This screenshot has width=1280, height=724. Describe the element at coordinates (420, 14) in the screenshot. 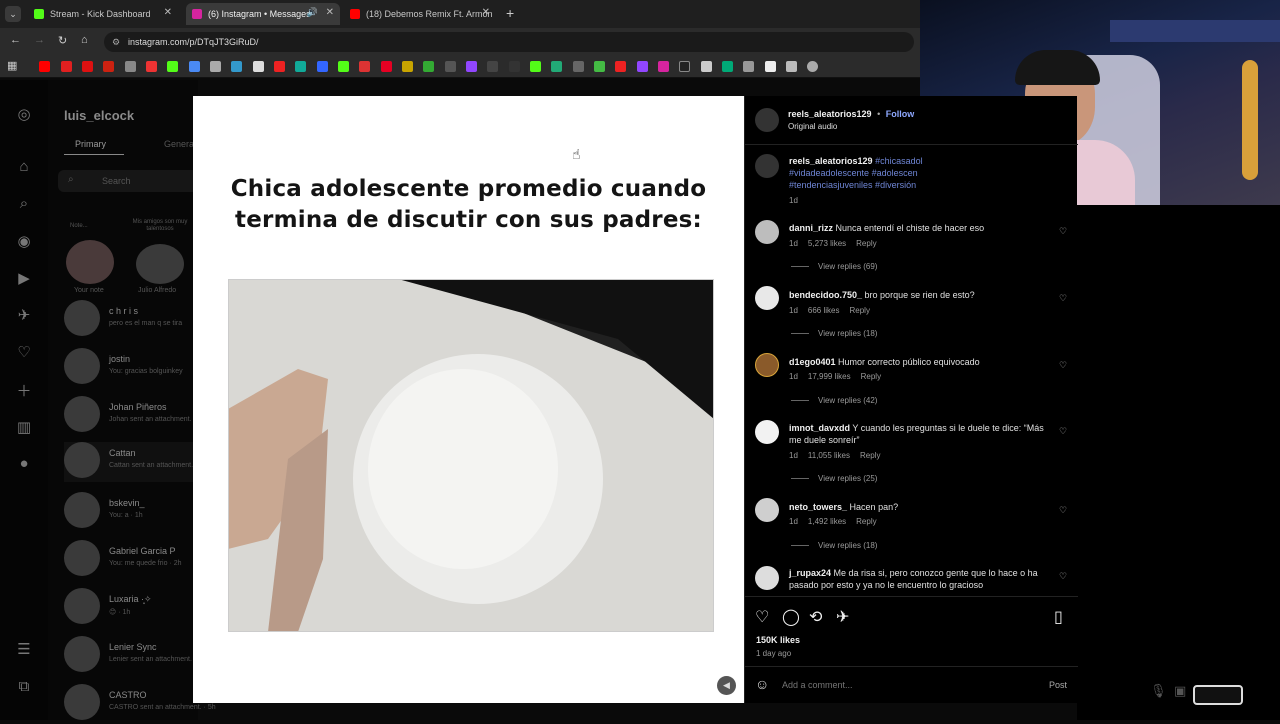

I see `tab-youtube: (18) Debemos Remix Ft. Armon ✕` at that location.